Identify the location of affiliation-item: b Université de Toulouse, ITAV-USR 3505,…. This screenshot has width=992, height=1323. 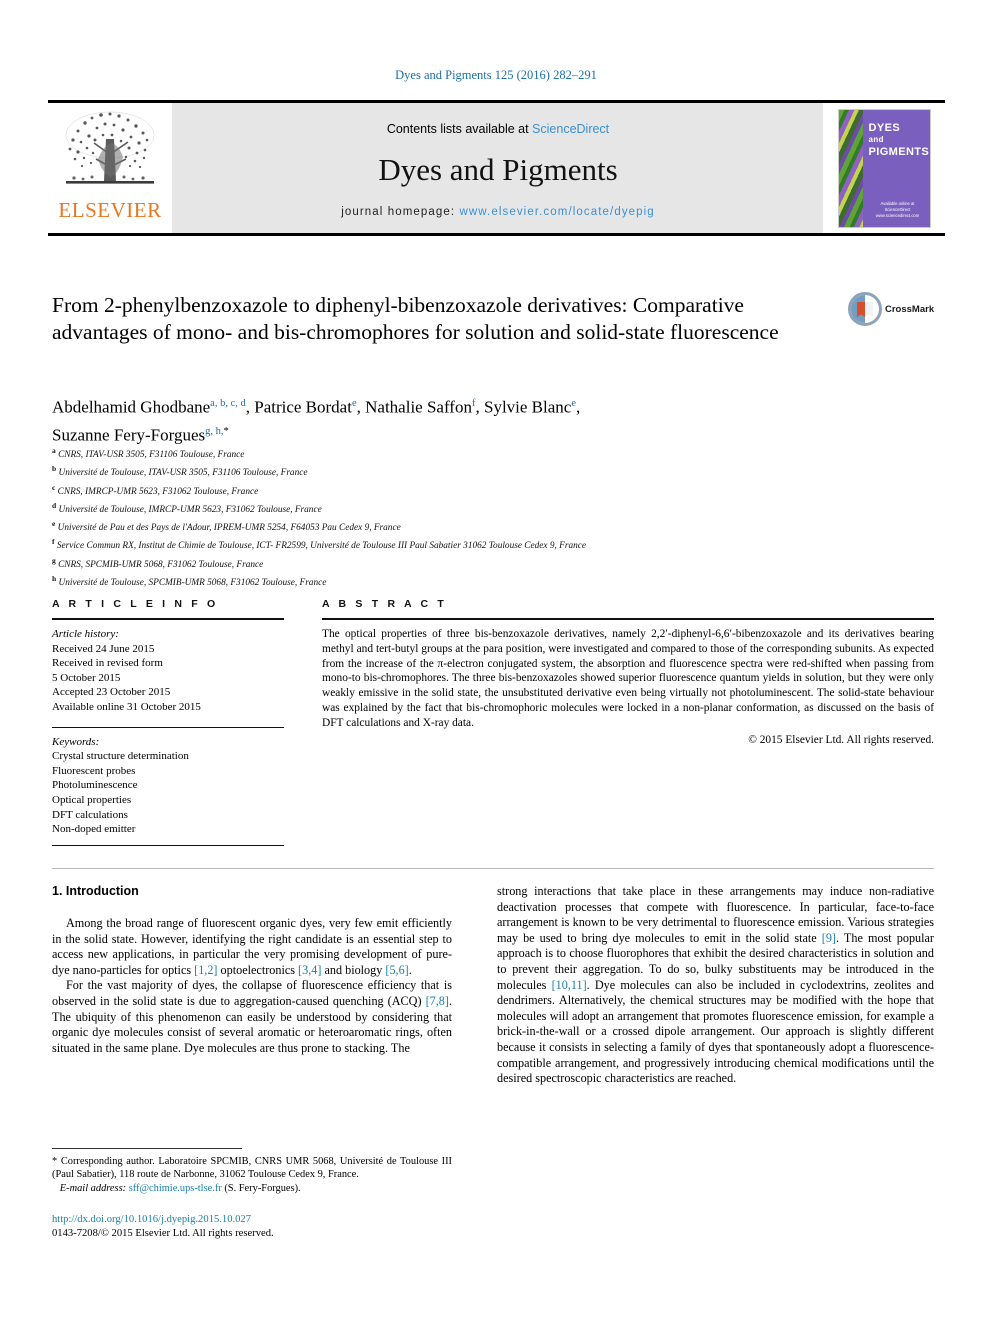
(492, 471).